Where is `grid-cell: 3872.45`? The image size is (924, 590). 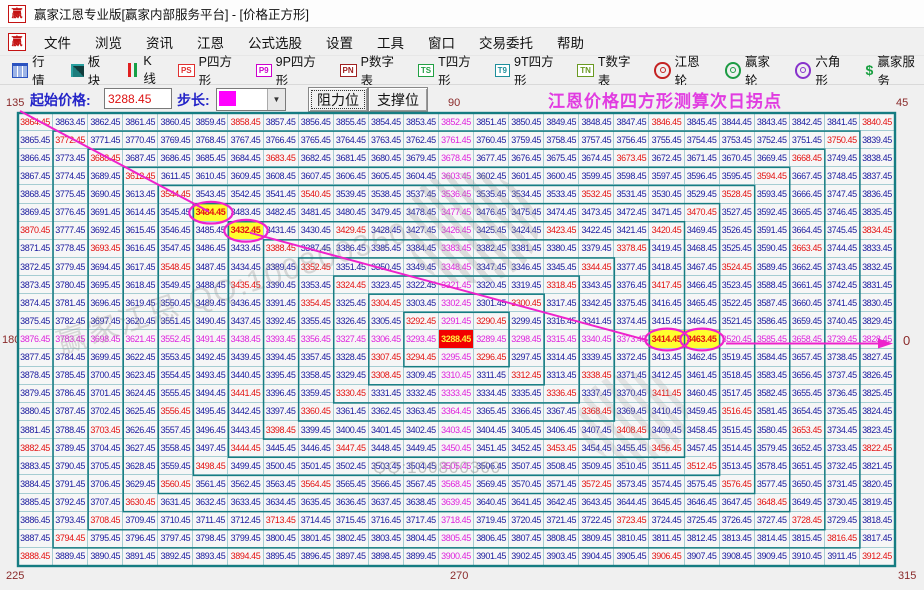 grid-cell: 3872.45 is located at coordinates (36, 267).